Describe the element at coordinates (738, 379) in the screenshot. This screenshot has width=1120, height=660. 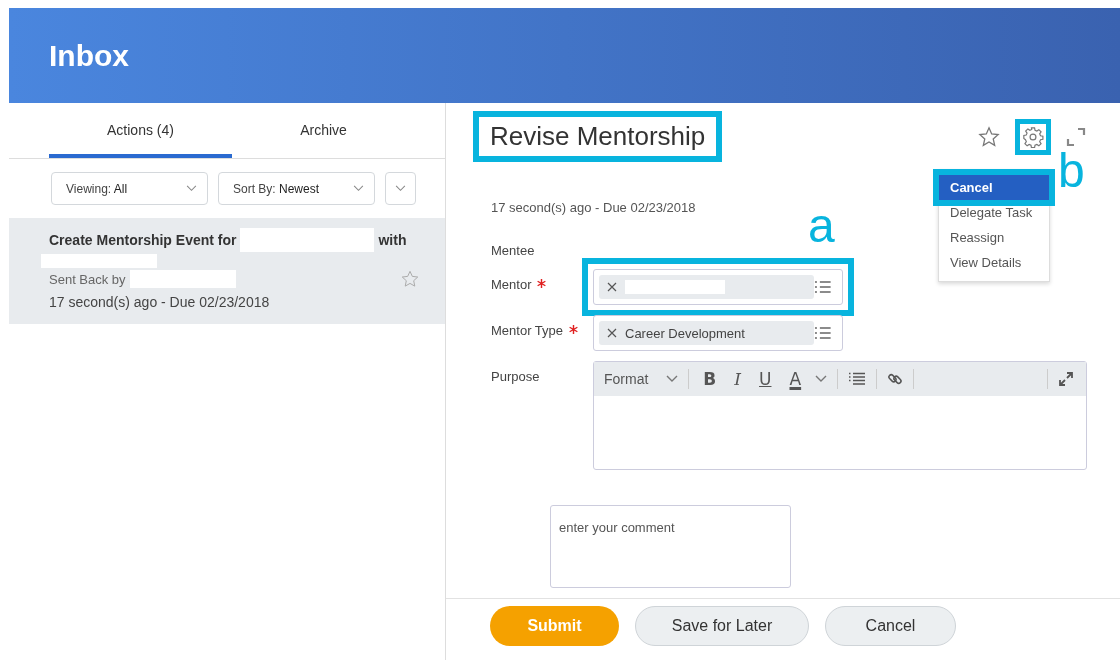
I see `format-button: I` at that location.